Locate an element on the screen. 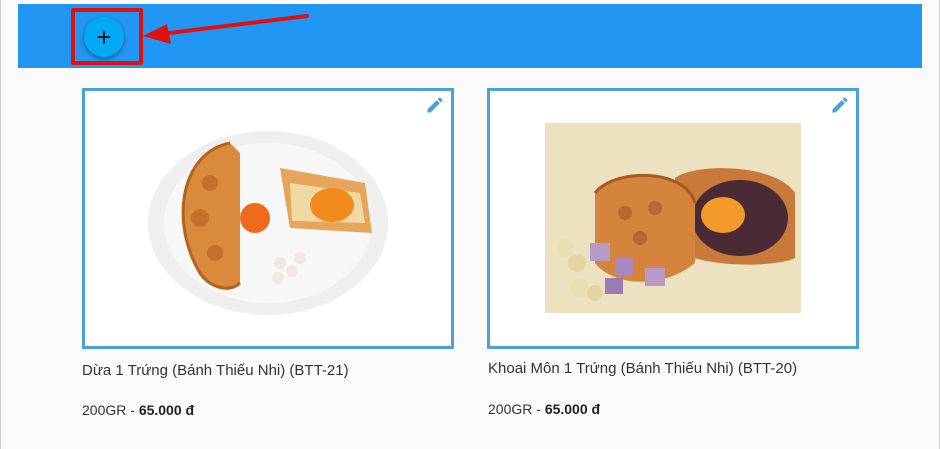 This screenshot has height=449, width=940. annotation-arrow is located at coordinates (226, 29).